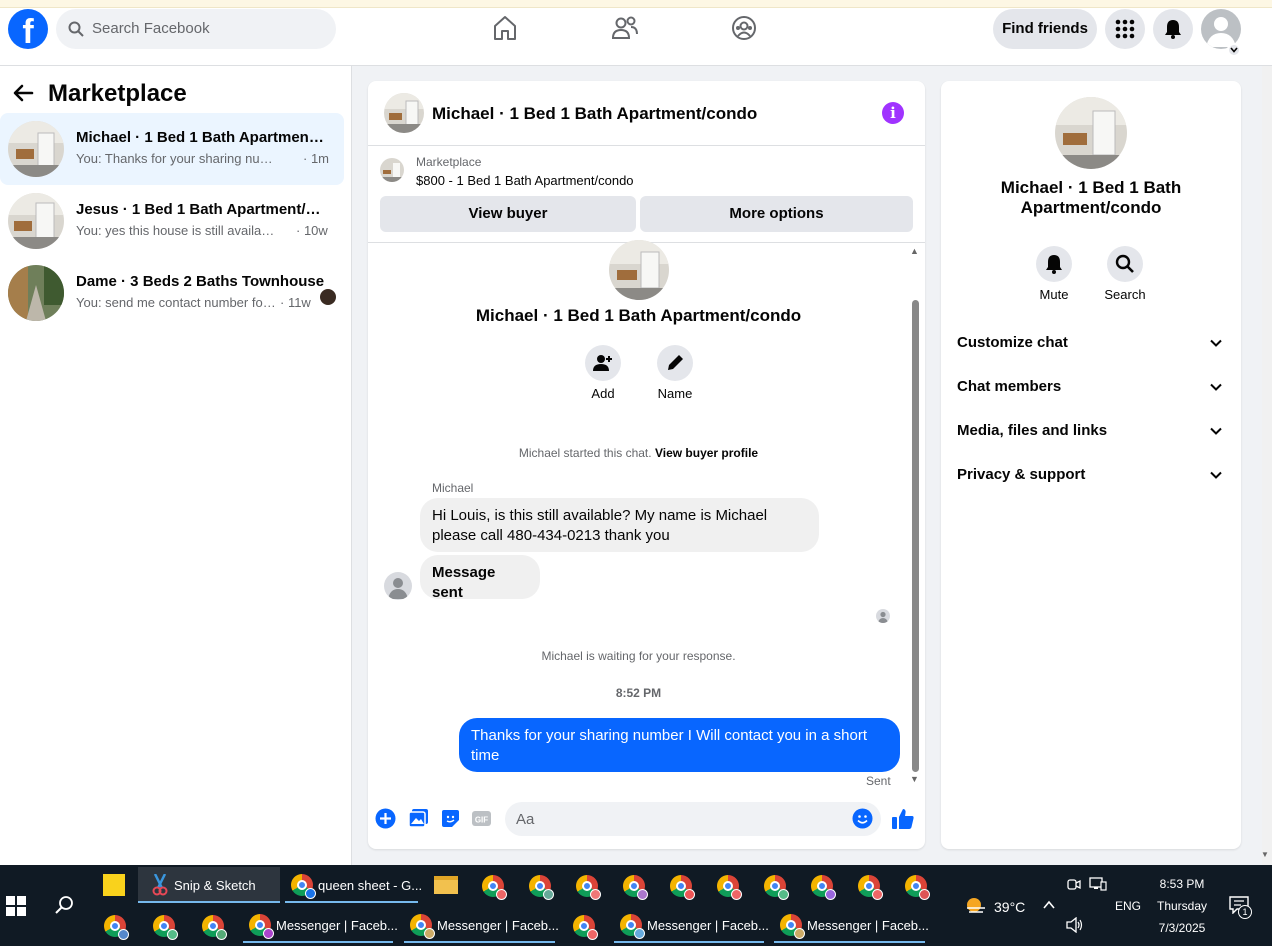 This screenshot has width=1272, height=946. I want to click on search-facebook-input: Search Facebook, so click(196, 29).